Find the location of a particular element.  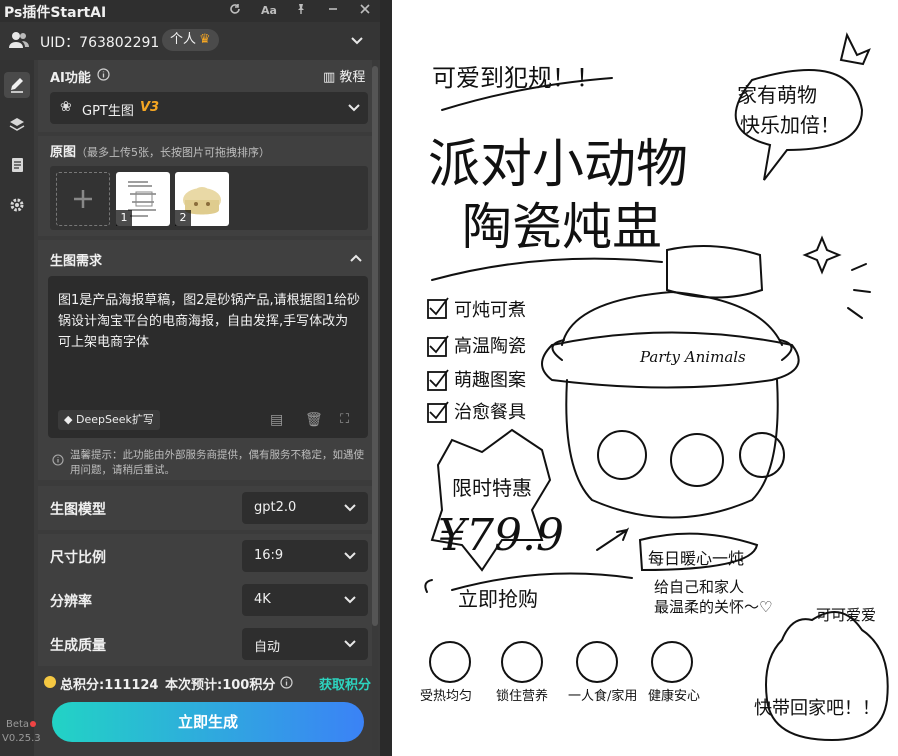

settings-tool-button is located at coordinates (17, 205).